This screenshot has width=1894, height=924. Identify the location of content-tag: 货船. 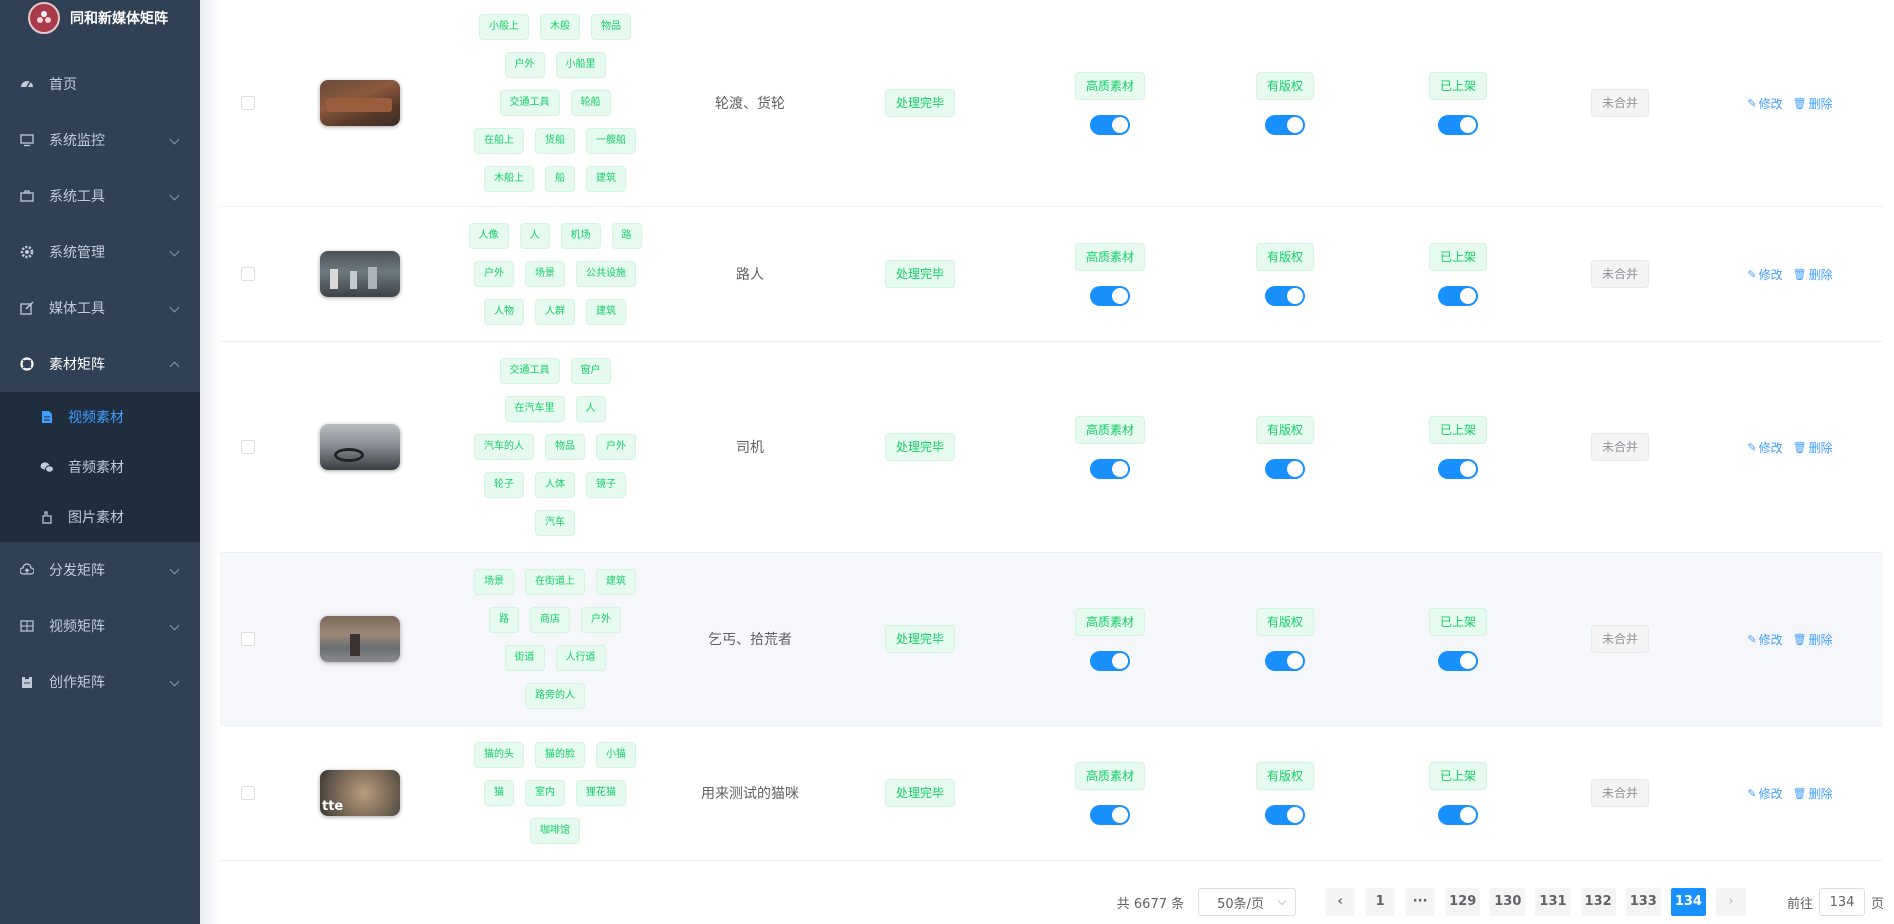
(555, 141).